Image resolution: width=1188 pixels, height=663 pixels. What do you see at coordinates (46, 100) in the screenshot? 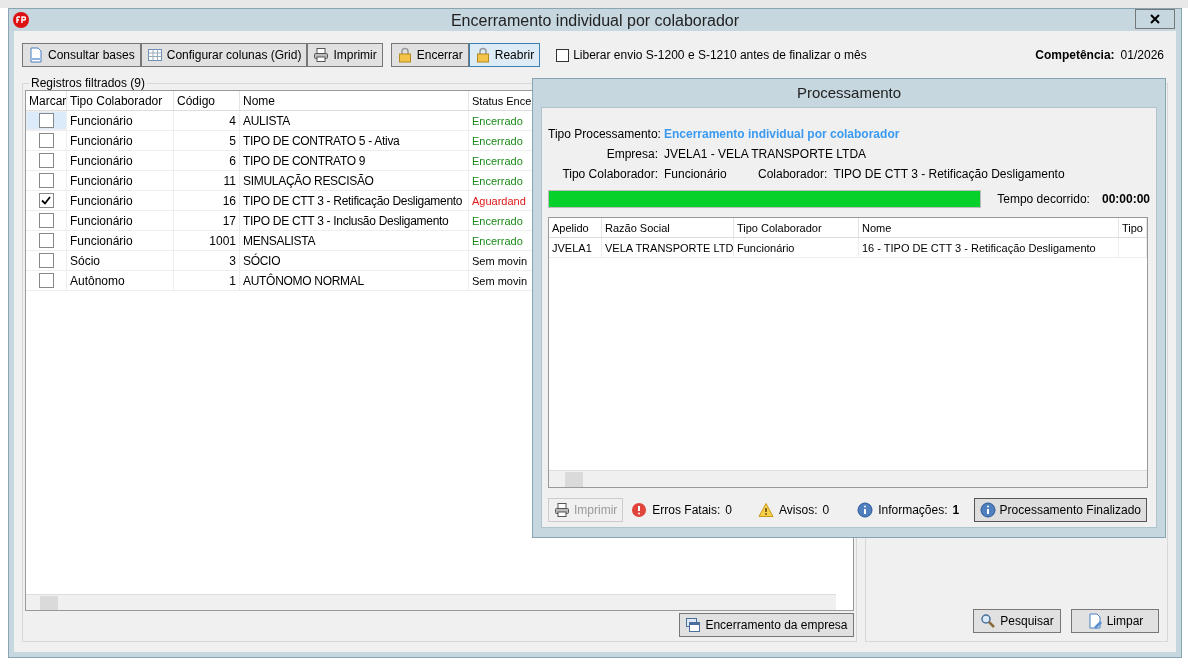
I see `column-header: Marcar` at bounding box center [46, 100].